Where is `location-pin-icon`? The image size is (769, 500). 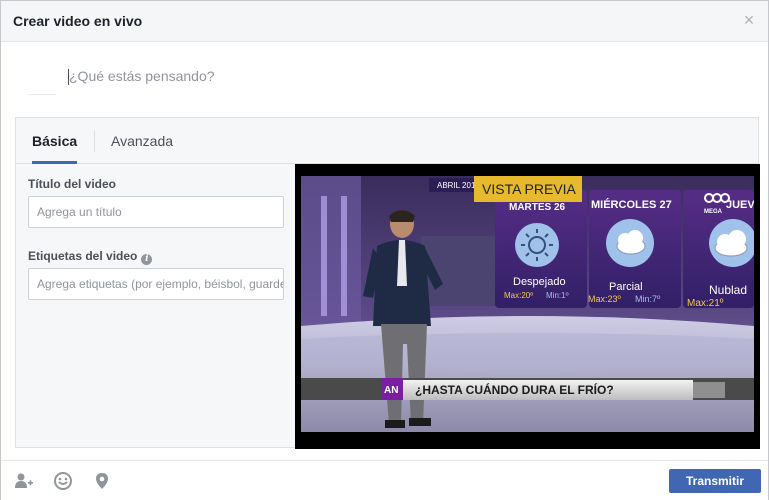
location-pin-icon is located at coordinates (102, 481).